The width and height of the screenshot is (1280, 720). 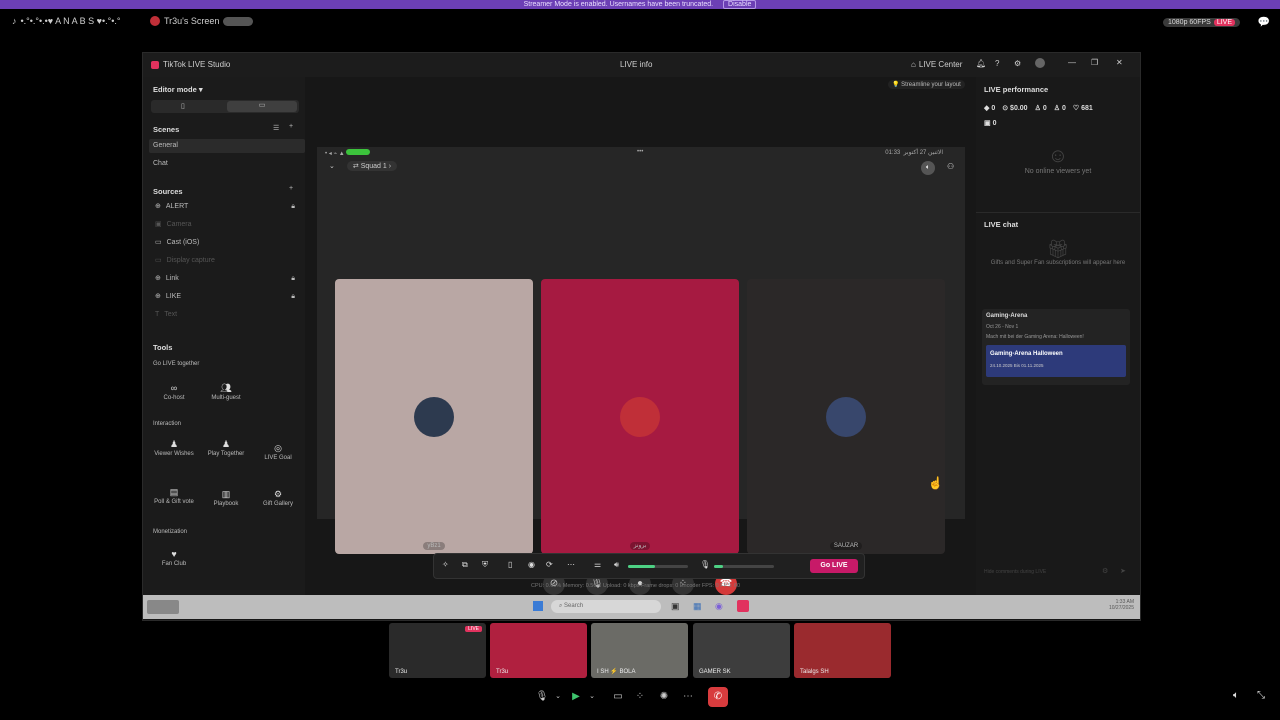 I want to click on scene-general: General, so click(x=227, y=146).